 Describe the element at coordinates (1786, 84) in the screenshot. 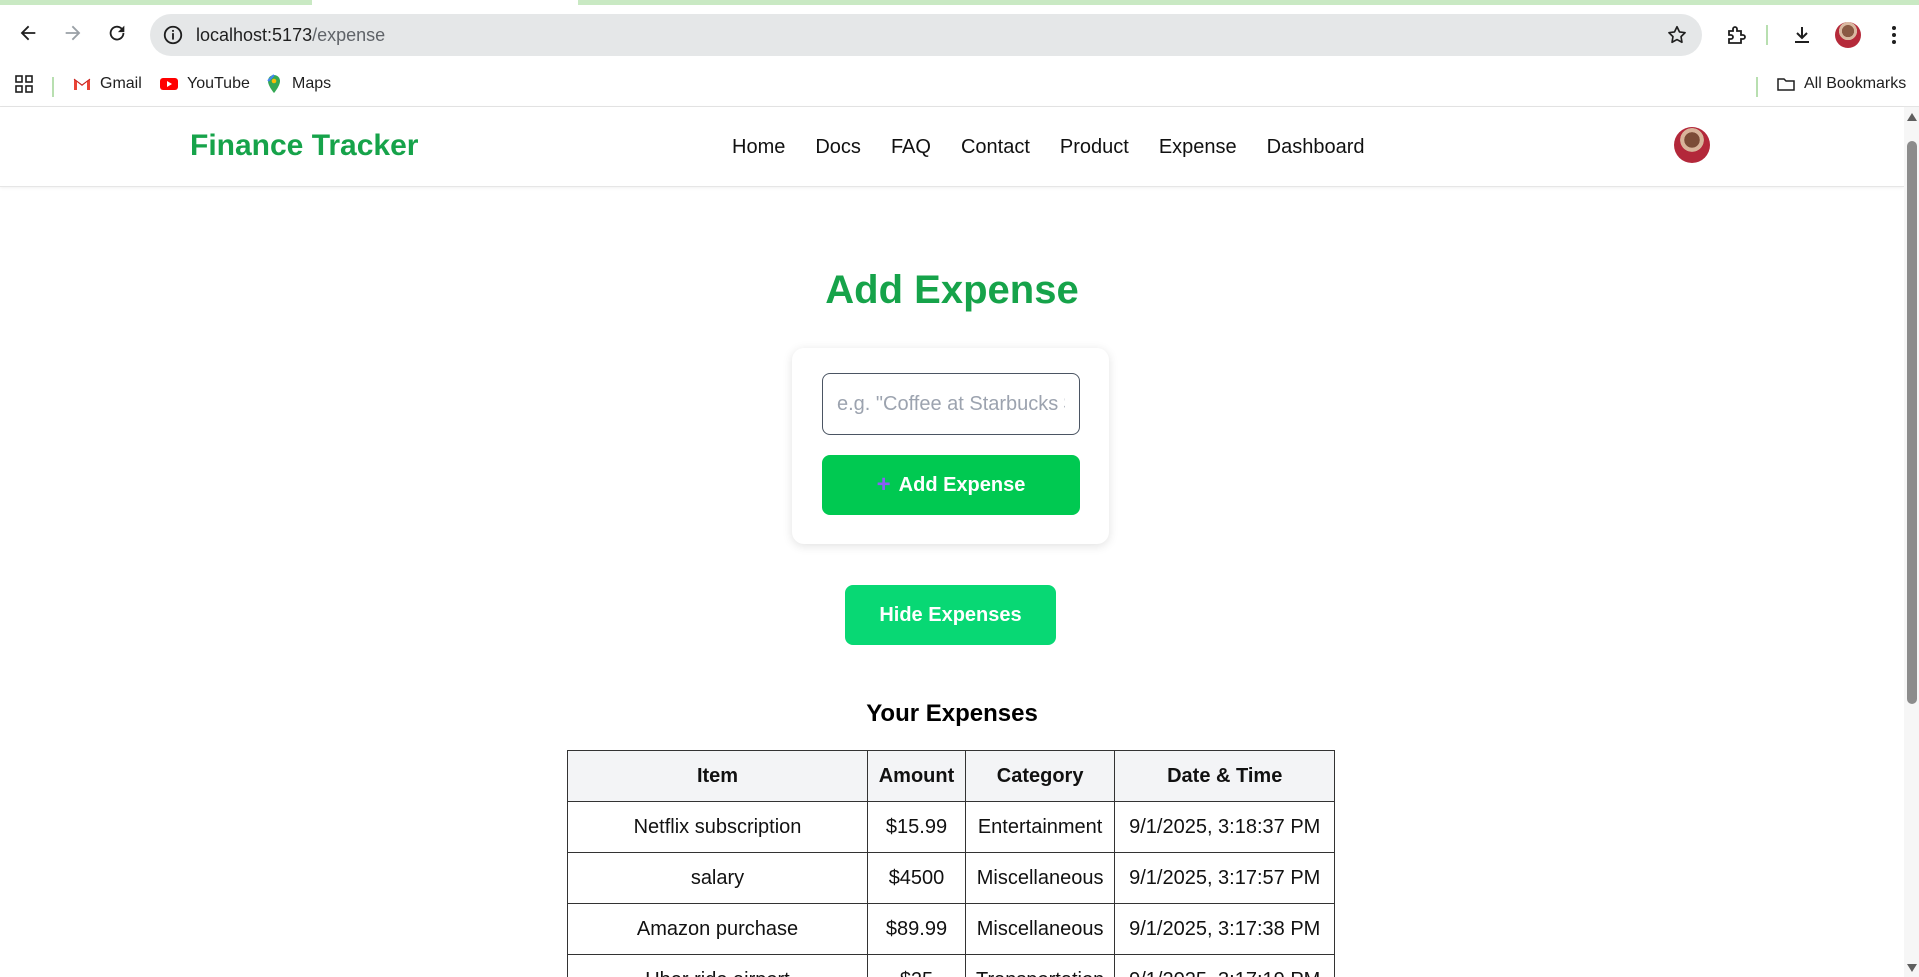

I see `folder-icon` at that location.